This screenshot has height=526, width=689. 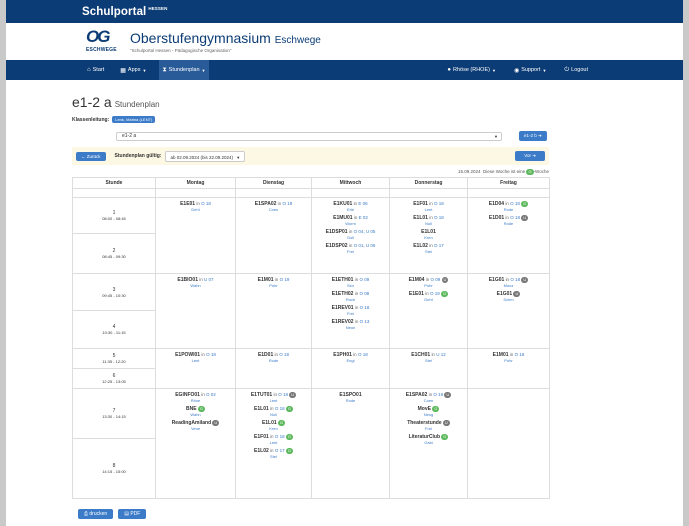 I want to click on power-icon: ⏻, so click(x=567, y=69).